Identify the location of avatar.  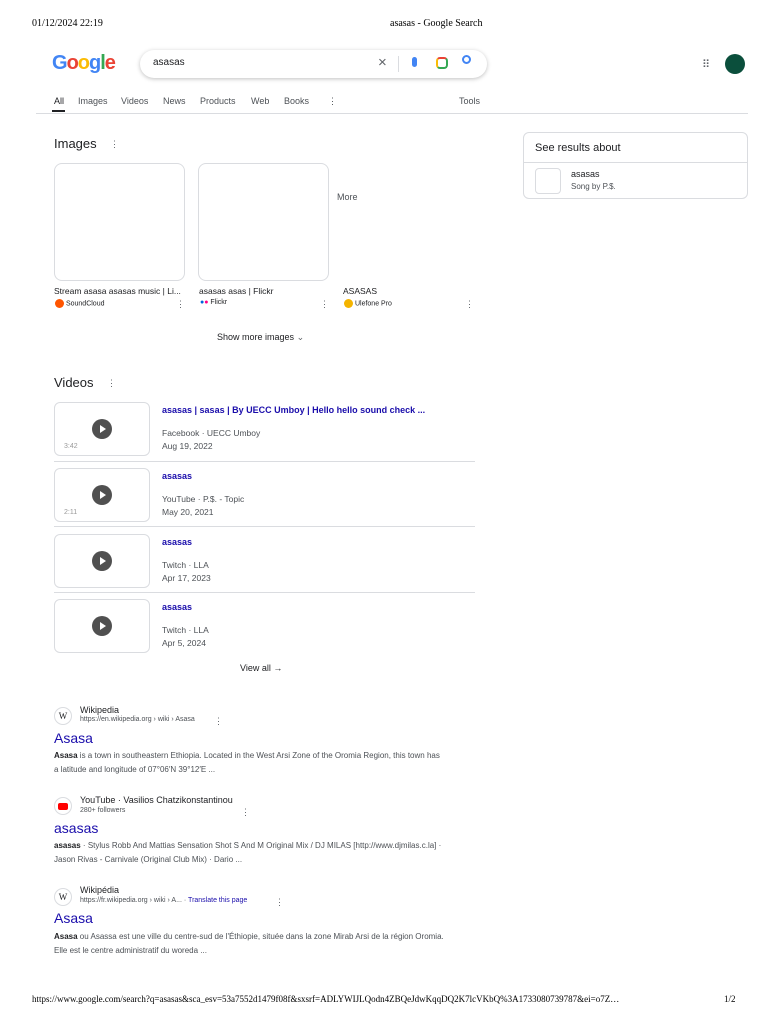
(735, 64).